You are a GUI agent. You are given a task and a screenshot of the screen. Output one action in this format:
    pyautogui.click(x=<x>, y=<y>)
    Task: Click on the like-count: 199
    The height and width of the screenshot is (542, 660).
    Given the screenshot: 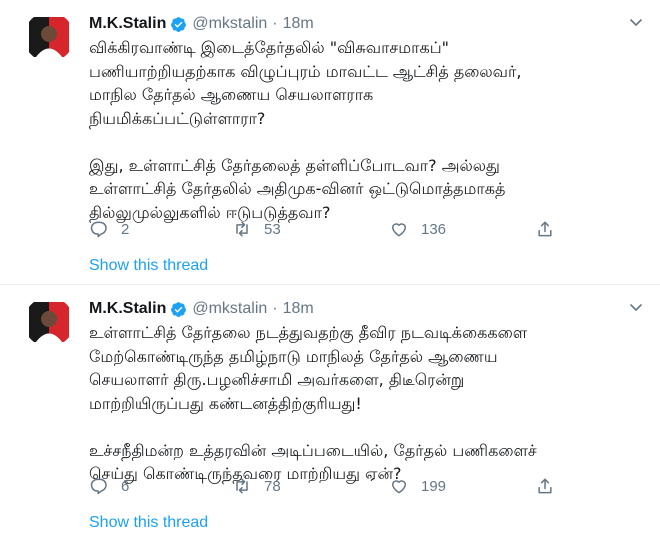 What is the action you would take?
    pyautogui.click(x=434, y=486)
    